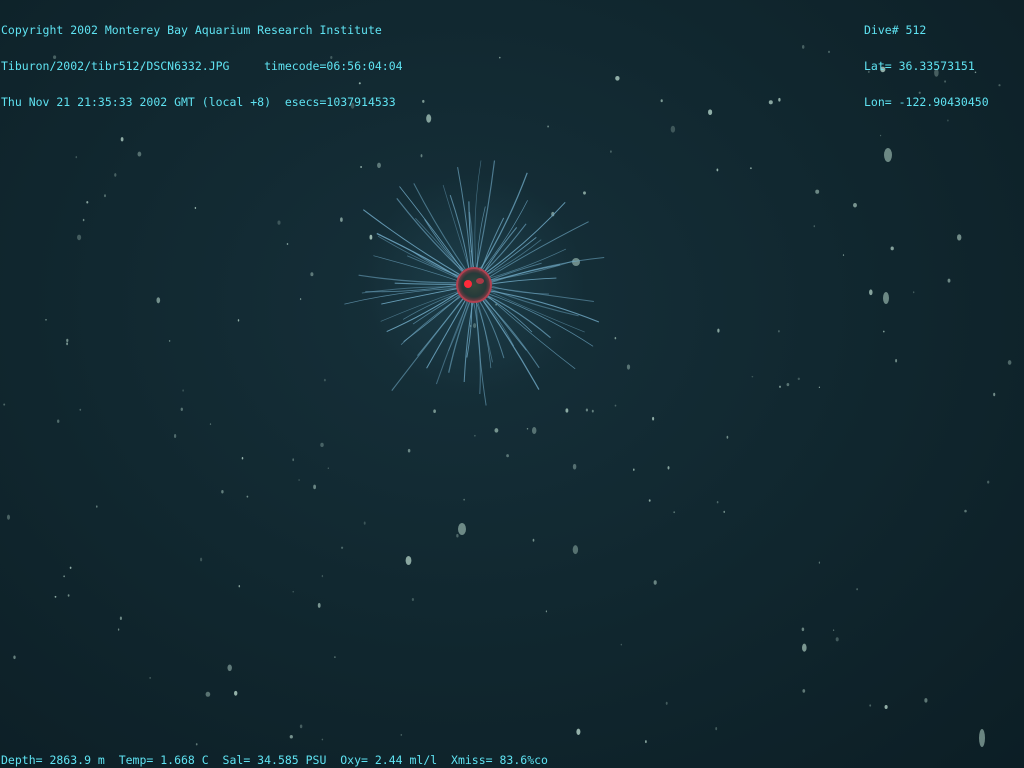  I want to click on jellyfish-gut, so click(468, 284).